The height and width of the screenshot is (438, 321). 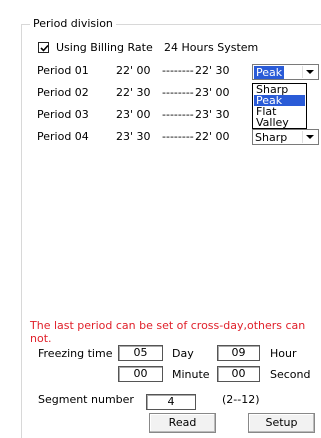 I want to click on day-label: Day, so click(x=183, y=353).